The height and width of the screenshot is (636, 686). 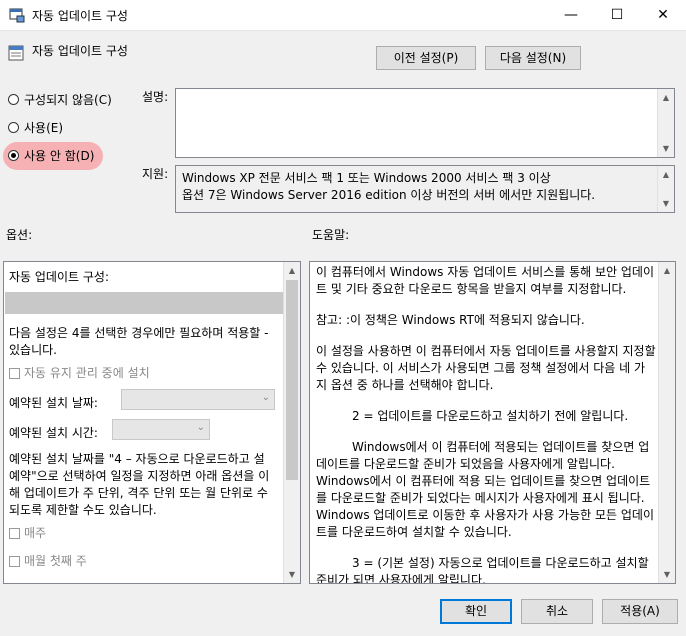 What do you see at coordinates (53, 433) in the screenshot?
I see `scheduled-time-label: 예약된 설치 시간:` at bounding box center [53, 433].